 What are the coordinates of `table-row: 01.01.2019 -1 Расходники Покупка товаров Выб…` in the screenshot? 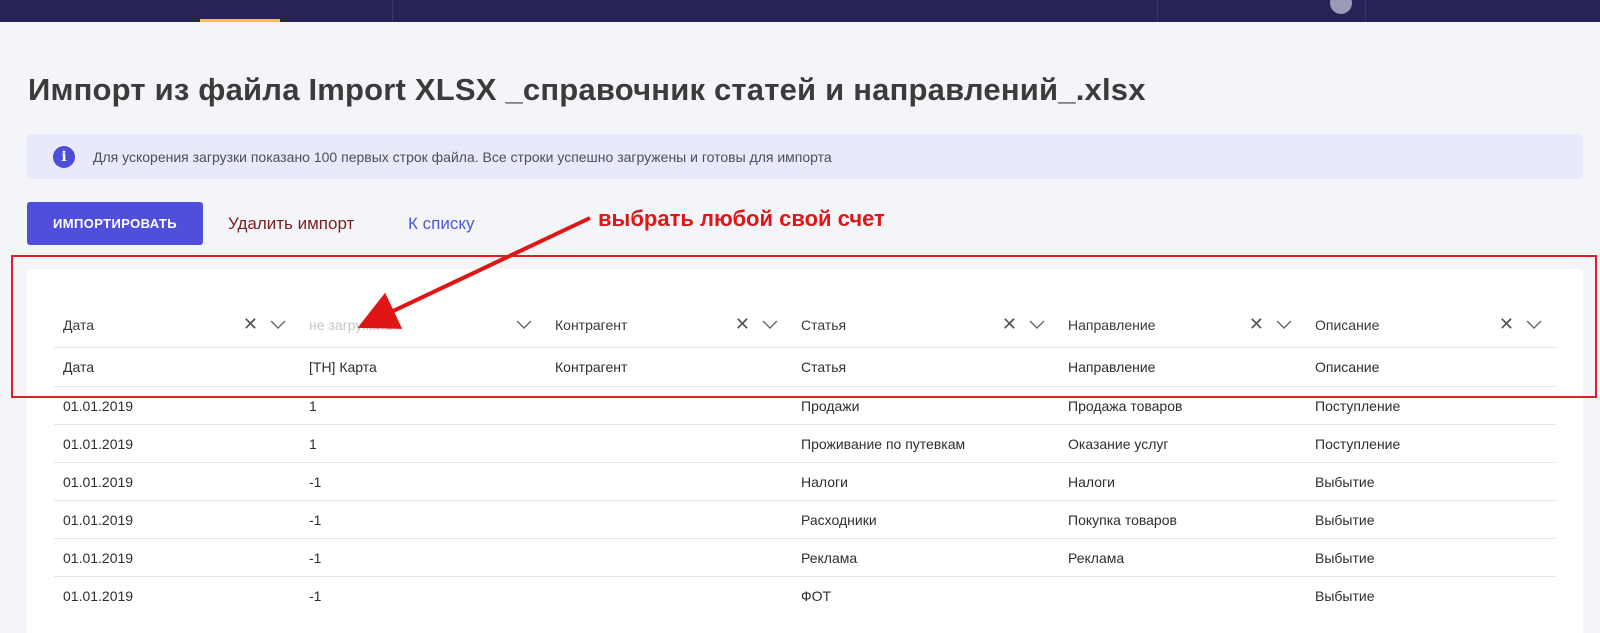 It's located at (805, 519).